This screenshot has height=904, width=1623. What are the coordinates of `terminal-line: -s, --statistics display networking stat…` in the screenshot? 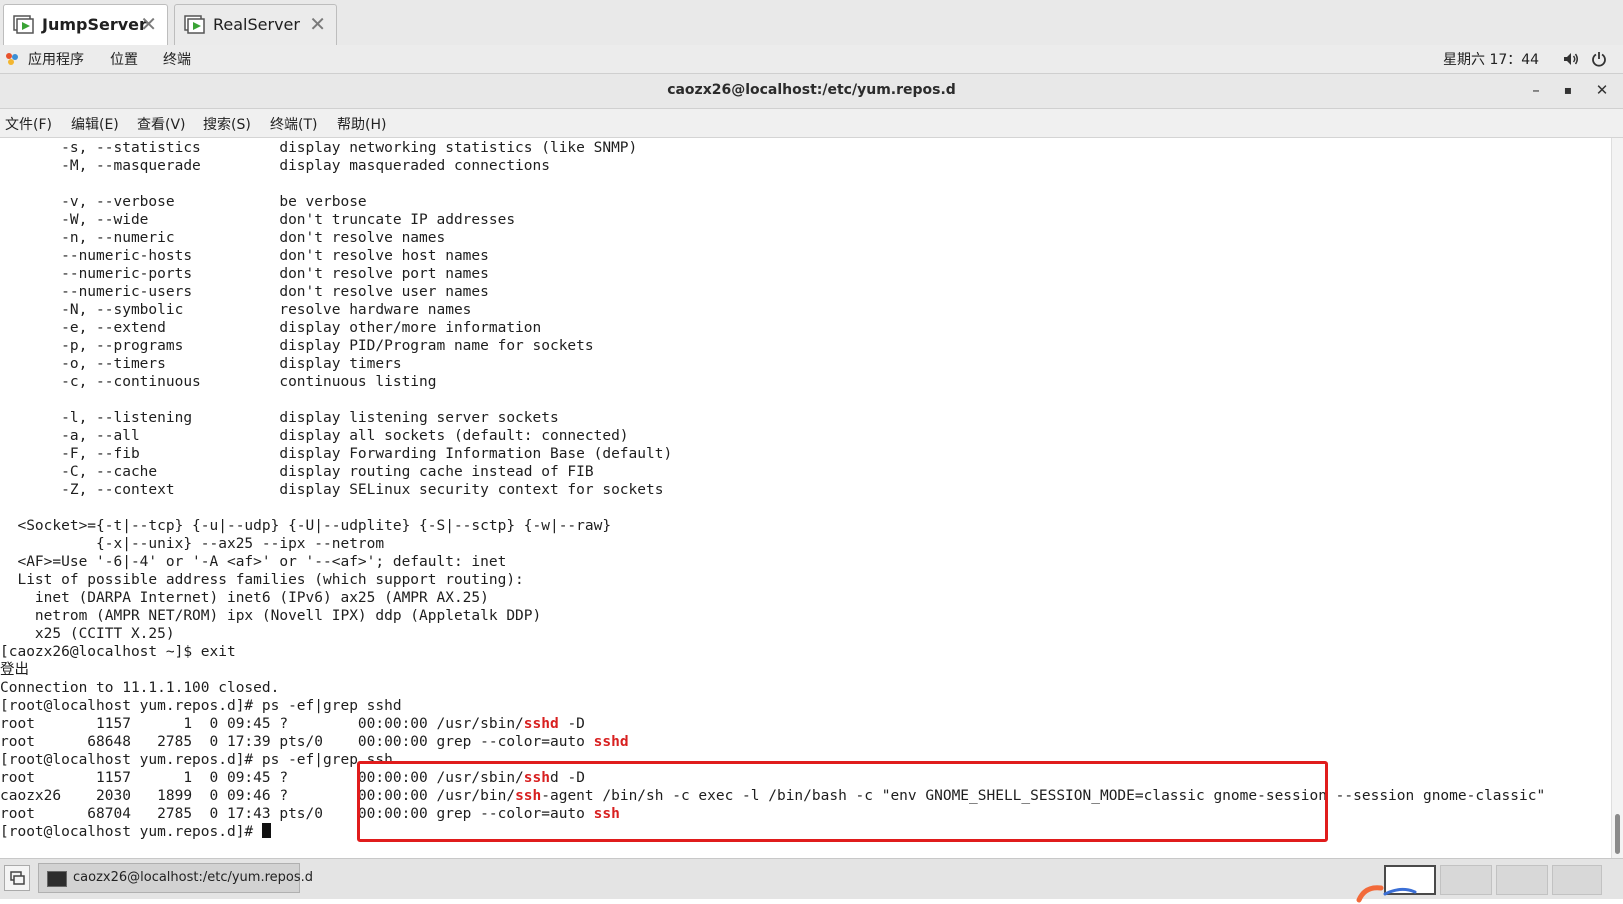 It's located at (319, 148).